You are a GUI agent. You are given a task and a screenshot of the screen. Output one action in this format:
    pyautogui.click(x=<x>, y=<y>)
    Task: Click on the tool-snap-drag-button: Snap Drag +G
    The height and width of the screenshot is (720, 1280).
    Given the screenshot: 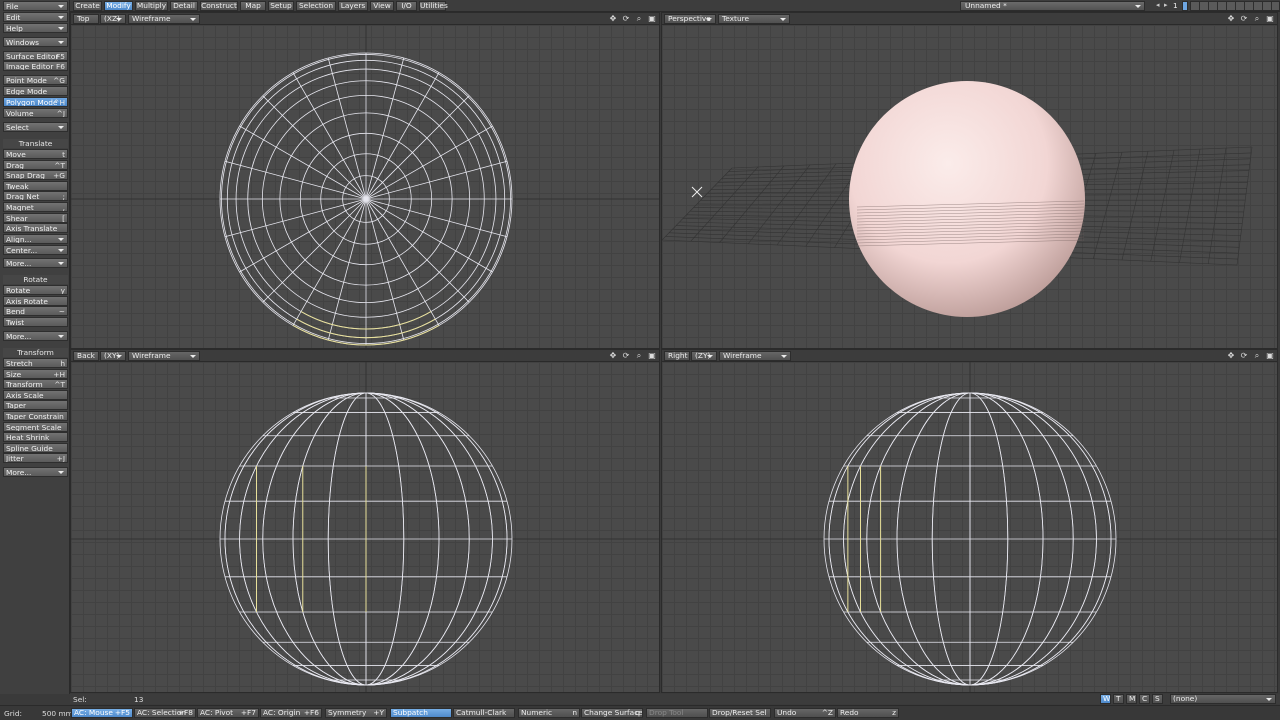 What is the action you would take?
    pyautogui.click(x=35, y=175)
    